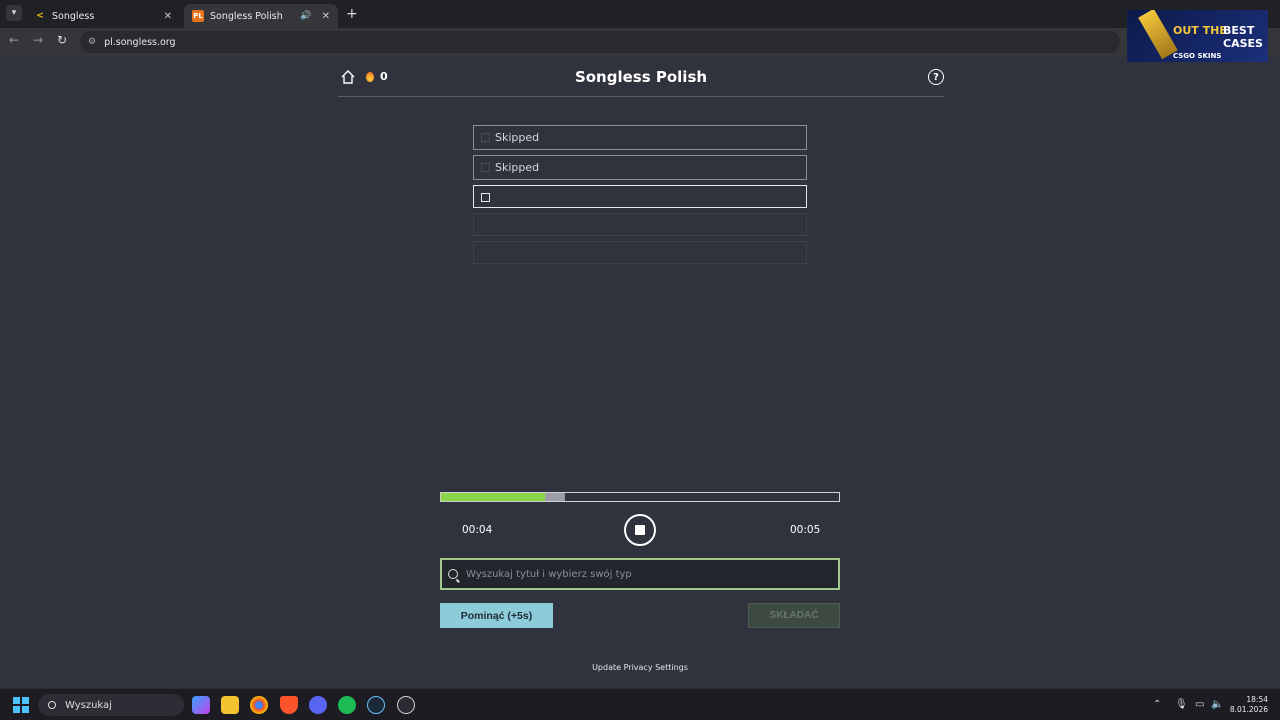 This screenshot has width=1280, height=720. I want to click on audio-playing-icon: 🔊, so click(305, 16).